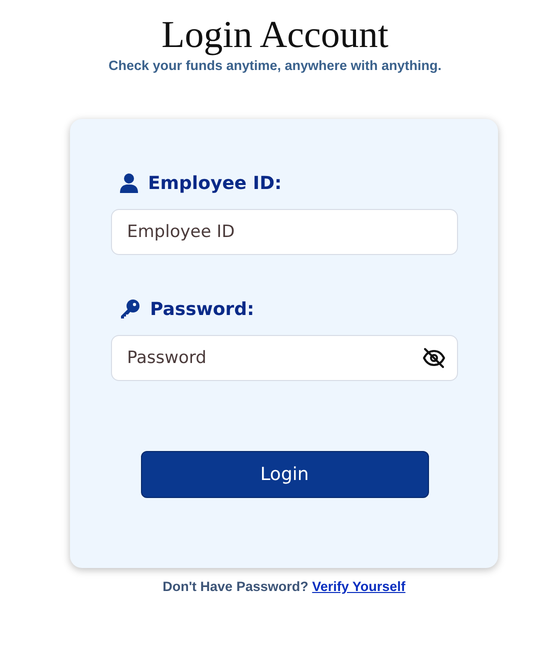  I want to click on footer-text: Don't Have Password?, so click(235, 586).